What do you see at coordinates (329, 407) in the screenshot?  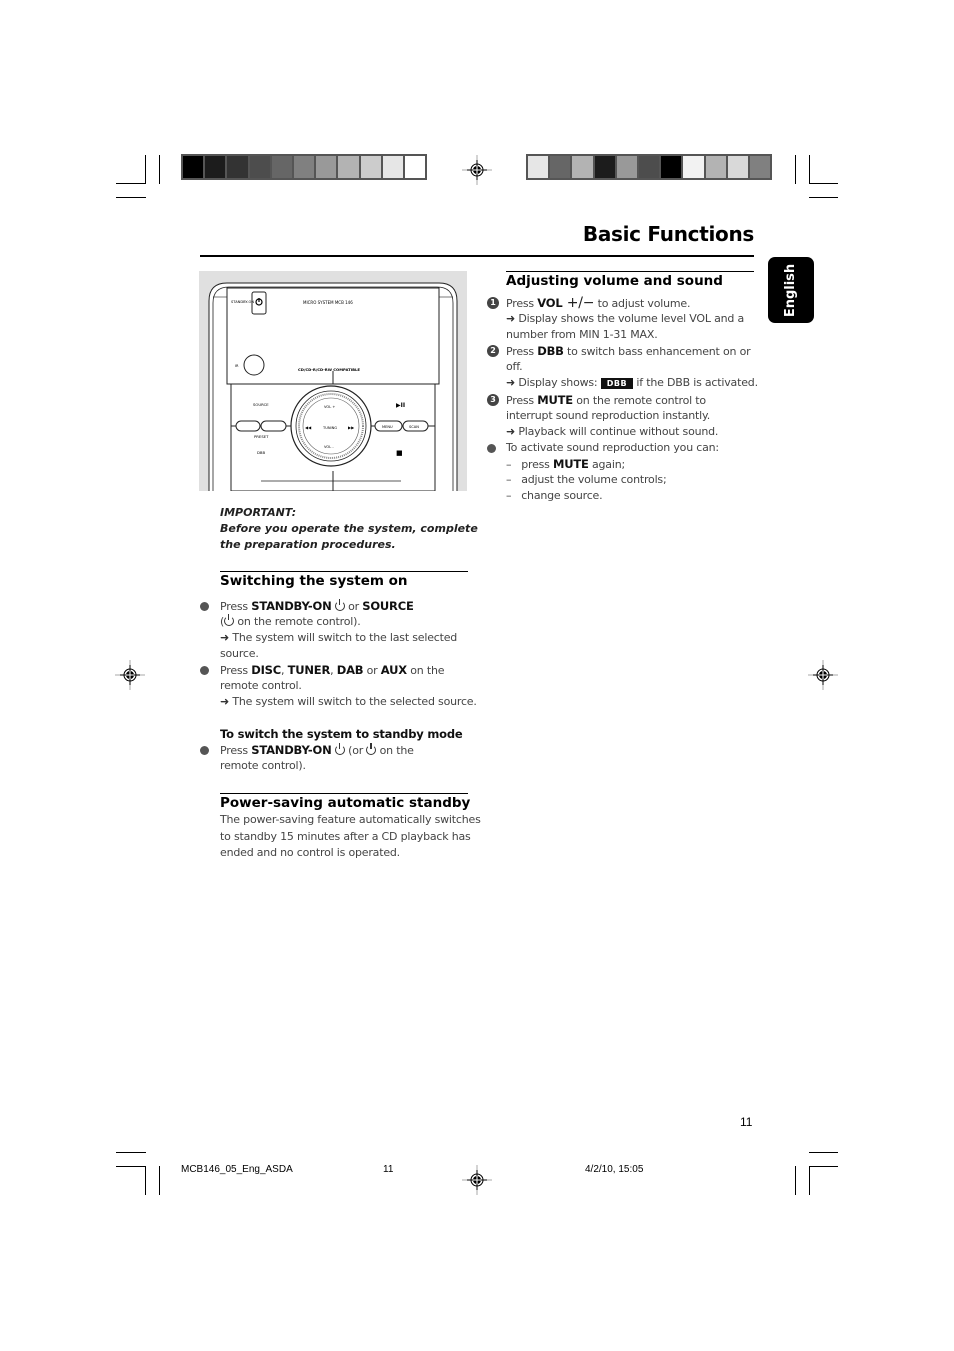 I see `vol-plus-label: VOL +` at bounding box center [329, 407].